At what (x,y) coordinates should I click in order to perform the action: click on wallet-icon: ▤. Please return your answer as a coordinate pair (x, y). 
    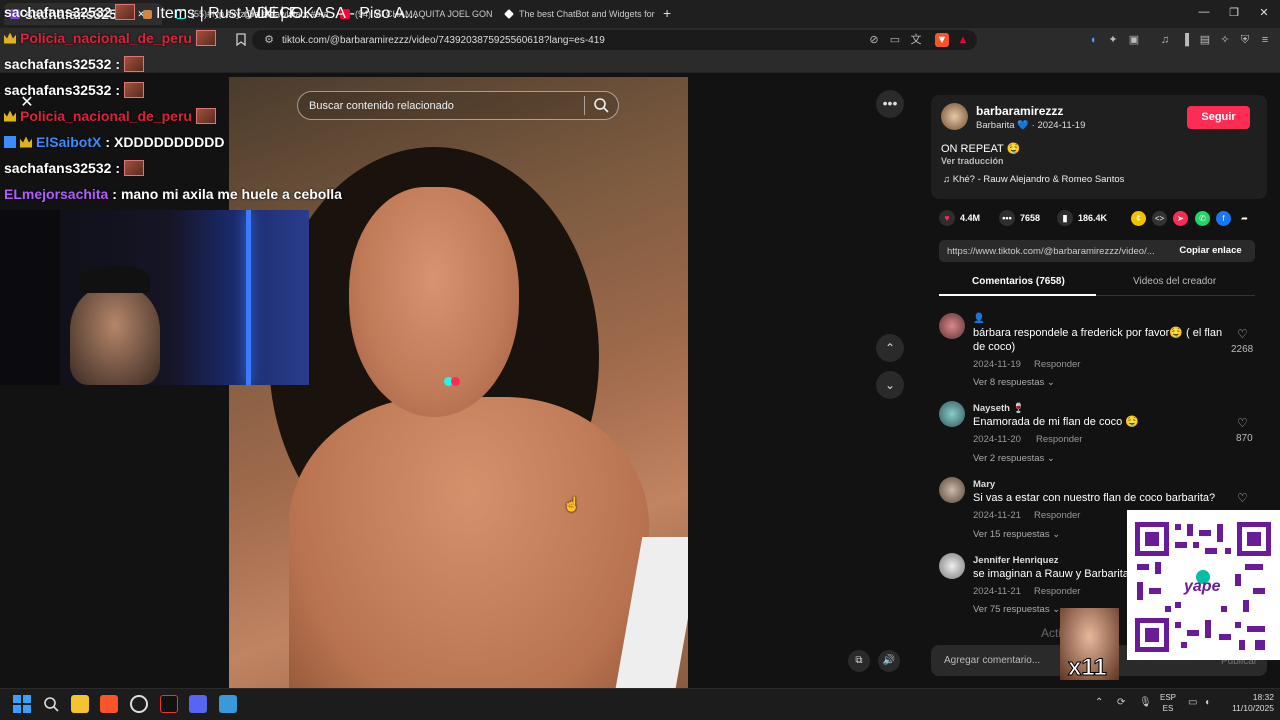
    Looking at the image, I should click on (1205, 40).